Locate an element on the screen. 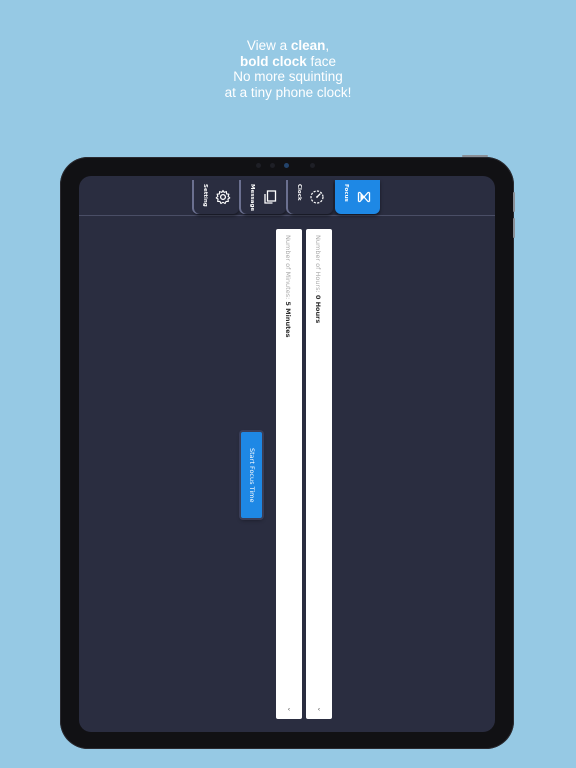  tab-clock-label: Clock is located at coordinates (299, 192).